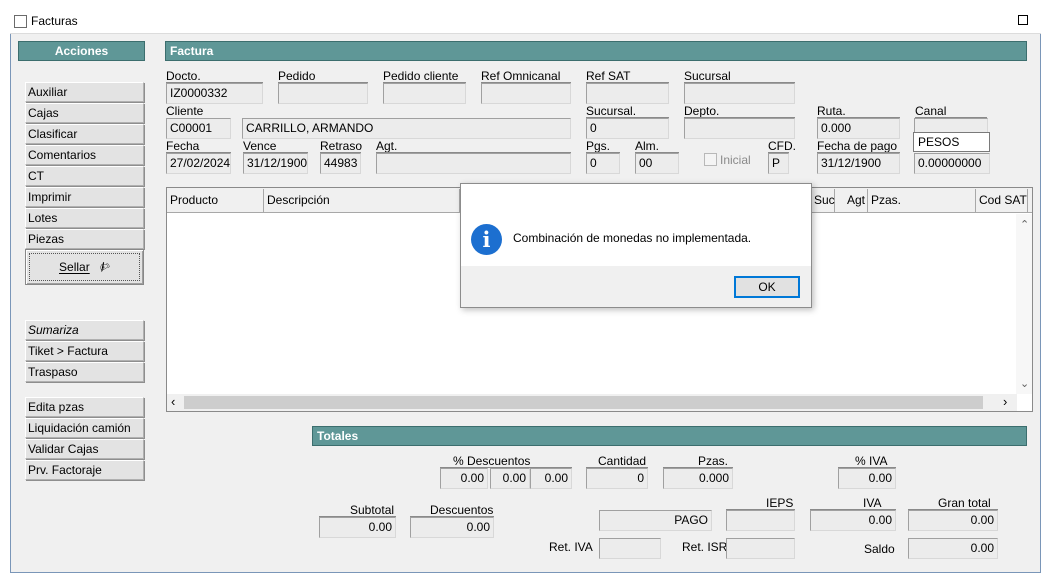 The width and height of the screenshot is (1047, 580). What do you see at coordinates (173, 402) in the screenshot?
I see `scroll-left-icon: ‹` at bounding box center [173, 402].